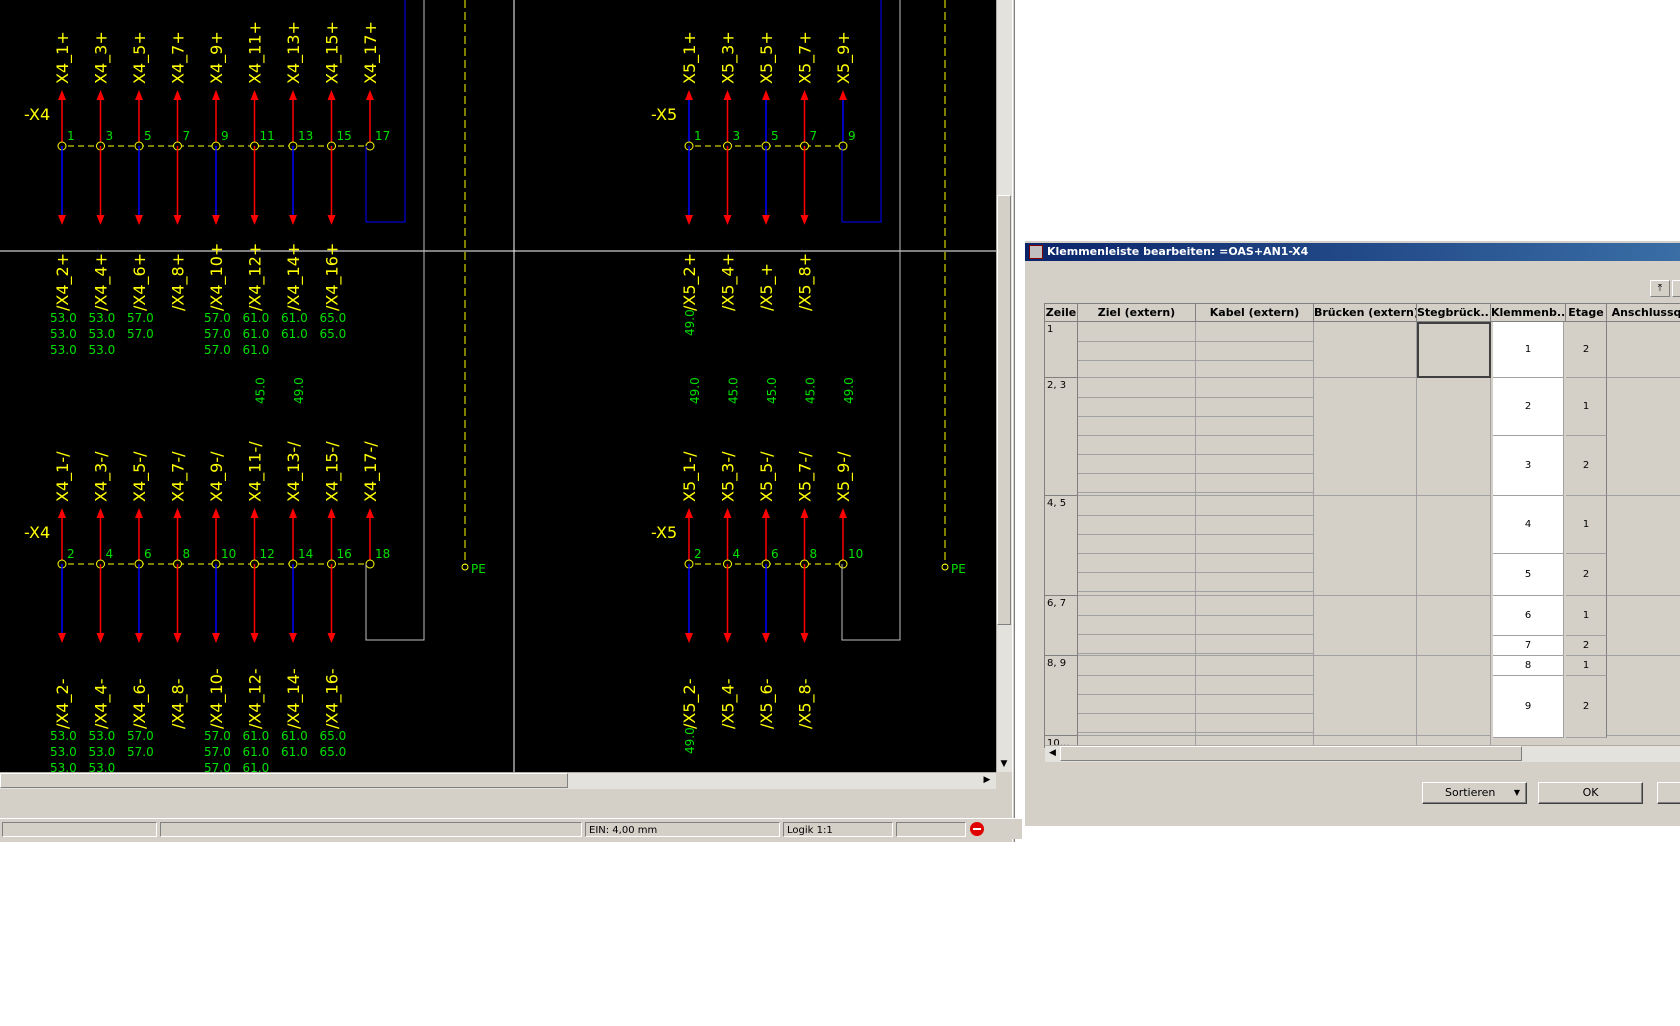  What do you see at coordinates (217, 318) in the screenshot?
I see `xref-x4top-4-0: 57.0` at bounding box center [217, 318].